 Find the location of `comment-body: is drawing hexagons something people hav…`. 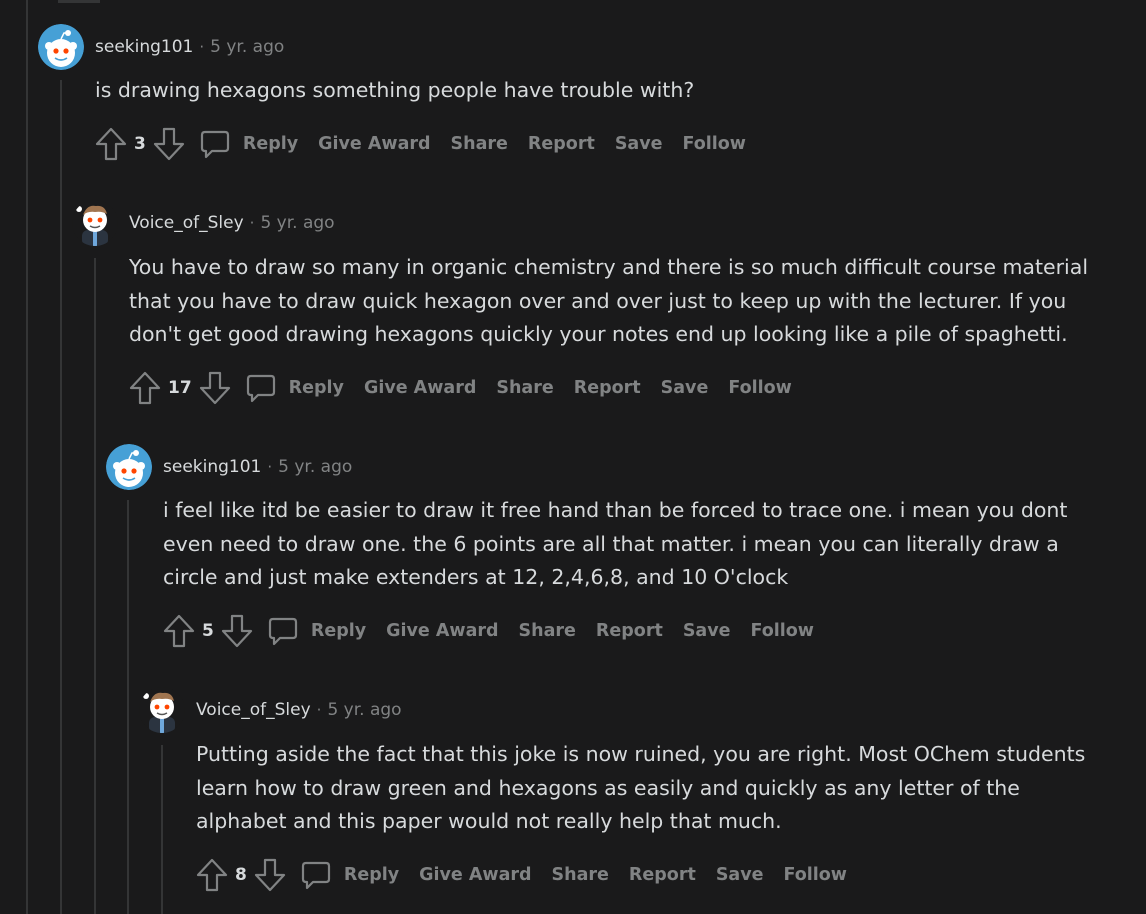

comment-body: is drawing hexagons something people hav… is located at coordinates (394, 91).